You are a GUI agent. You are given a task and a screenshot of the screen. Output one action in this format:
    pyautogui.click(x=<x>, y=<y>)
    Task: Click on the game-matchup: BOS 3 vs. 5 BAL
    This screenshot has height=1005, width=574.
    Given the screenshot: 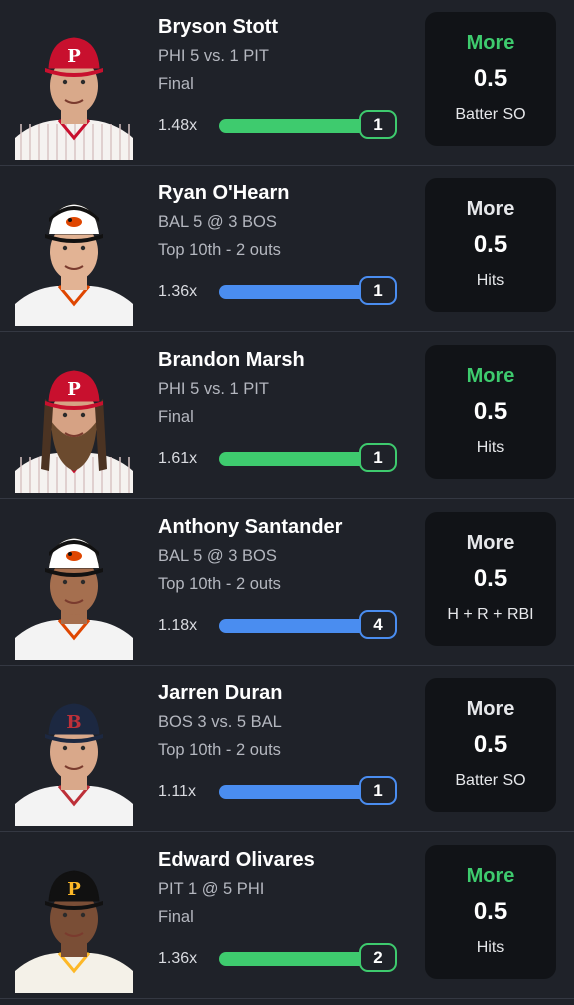 What is the action you would take?
    pyautogui.click(x=220, y=722)
    